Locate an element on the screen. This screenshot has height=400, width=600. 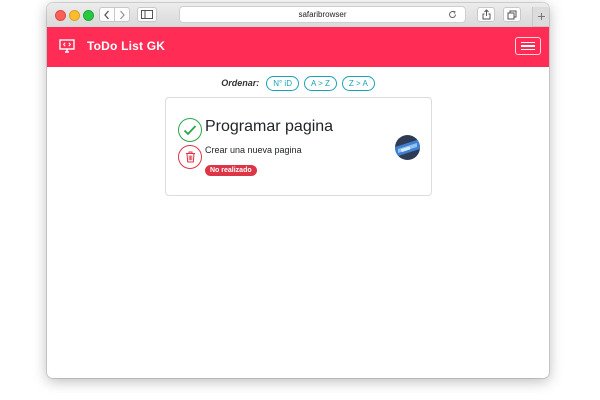
task-title: Programar pagina is located at coordinates (269, 126).